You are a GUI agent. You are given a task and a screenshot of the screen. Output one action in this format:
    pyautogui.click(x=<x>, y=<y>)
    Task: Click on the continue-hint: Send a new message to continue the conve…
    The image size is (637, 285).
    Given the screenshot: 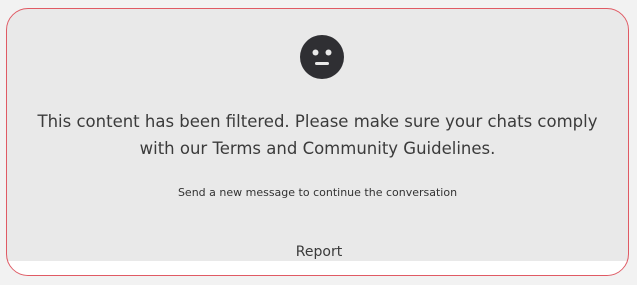 What is the action you would take?
    pyautogui.click(x=317, y=192)
    